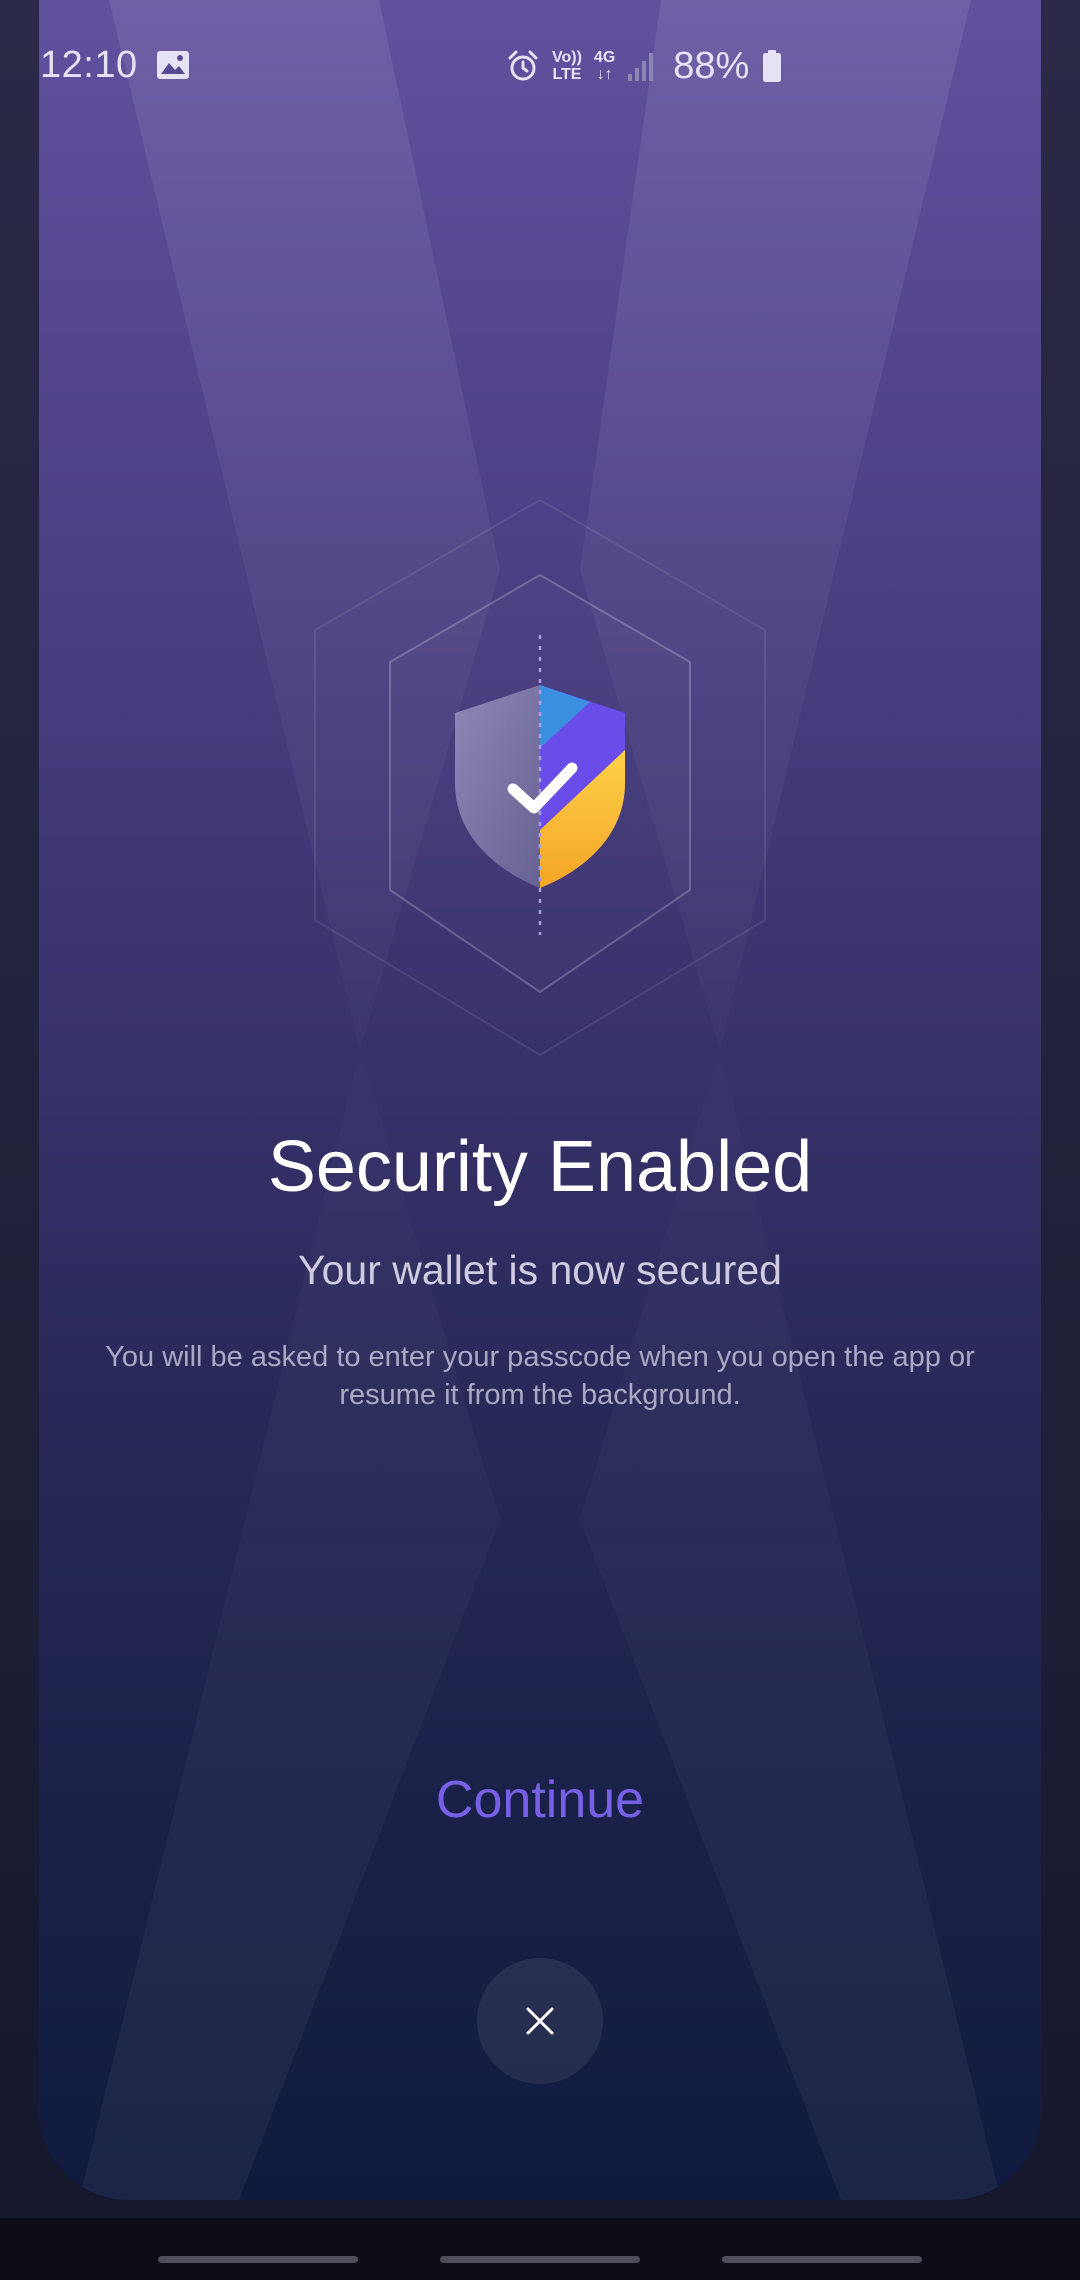  I want to click on close-icon, so click(540, 2021).